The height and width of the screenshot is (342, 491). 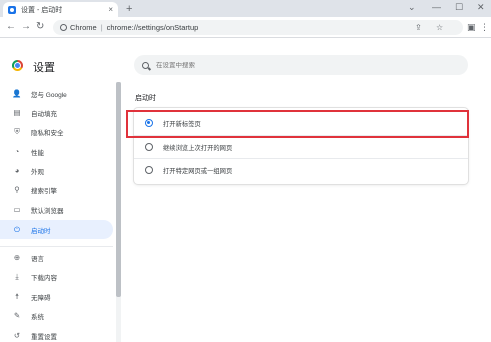 What do you see at coordinates (41, 231) in the screenshot?
I see `sidebar-item-label: 启动时` at bounding box center [41, 231].